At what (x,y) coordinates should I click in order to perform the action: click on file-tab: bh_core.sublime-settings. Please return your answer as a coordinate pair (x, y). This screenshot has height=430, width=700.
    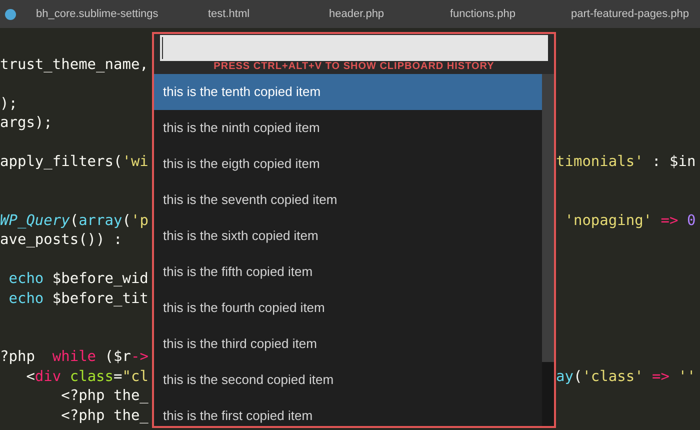
    Looking at the image, I should click on (97, 14).